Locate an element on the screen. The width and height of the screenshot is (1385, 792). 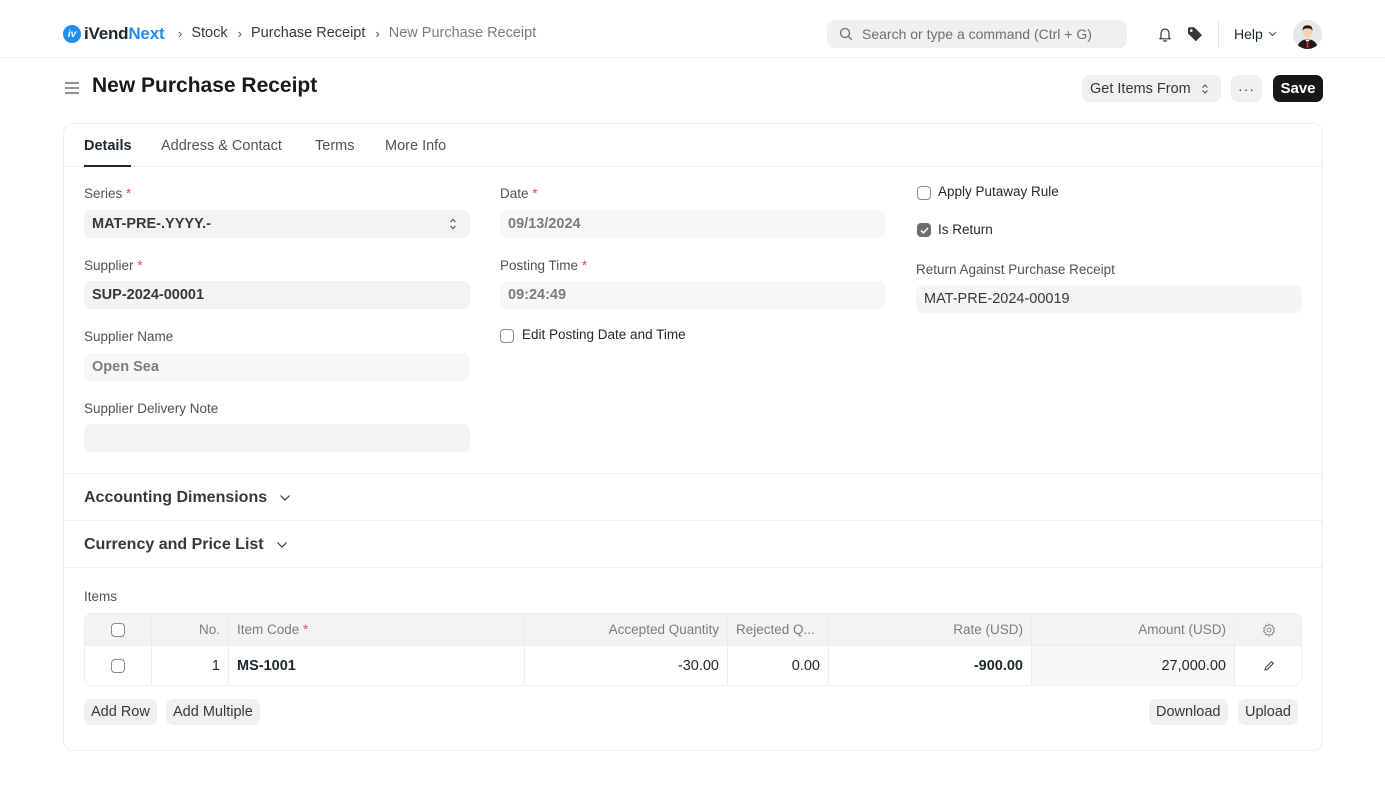
nav-divider is located at coordinates (1218, 34).